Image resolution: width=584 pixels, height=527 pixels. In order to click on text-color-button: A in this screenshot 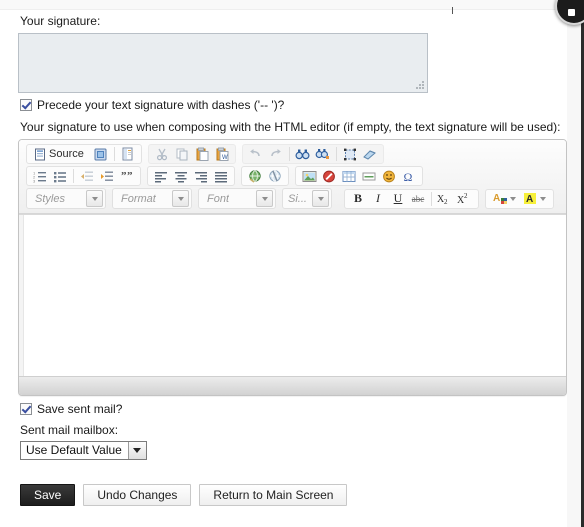, I will do `click(504, 199)`.